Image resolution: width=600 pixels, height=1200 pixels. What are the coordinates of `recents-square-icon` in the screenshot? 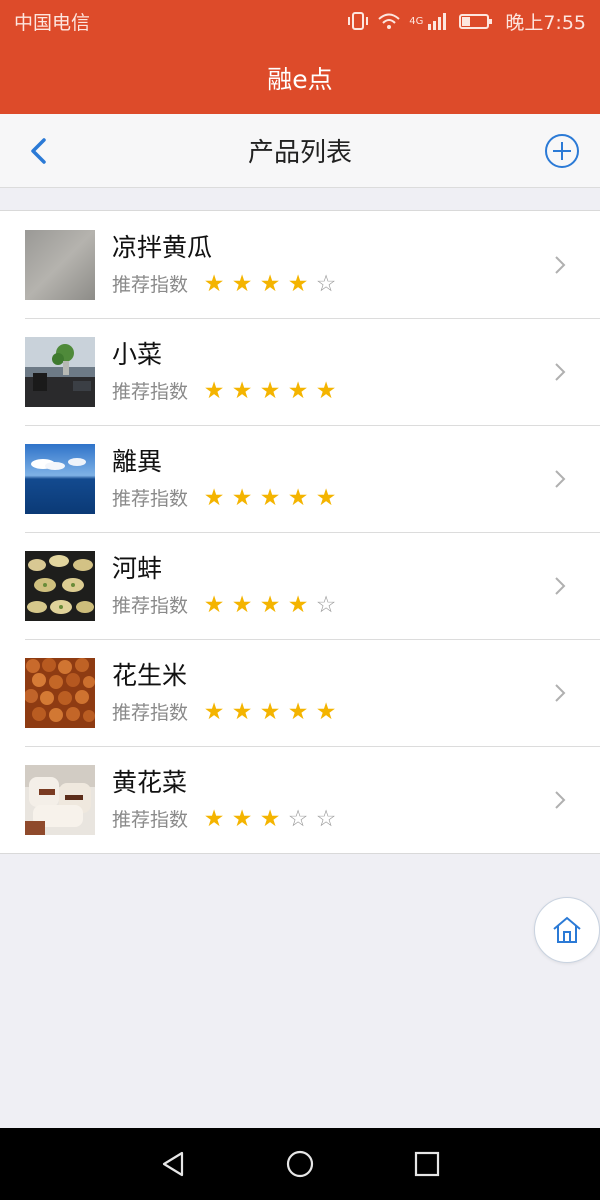 It's located at (426, 1164).